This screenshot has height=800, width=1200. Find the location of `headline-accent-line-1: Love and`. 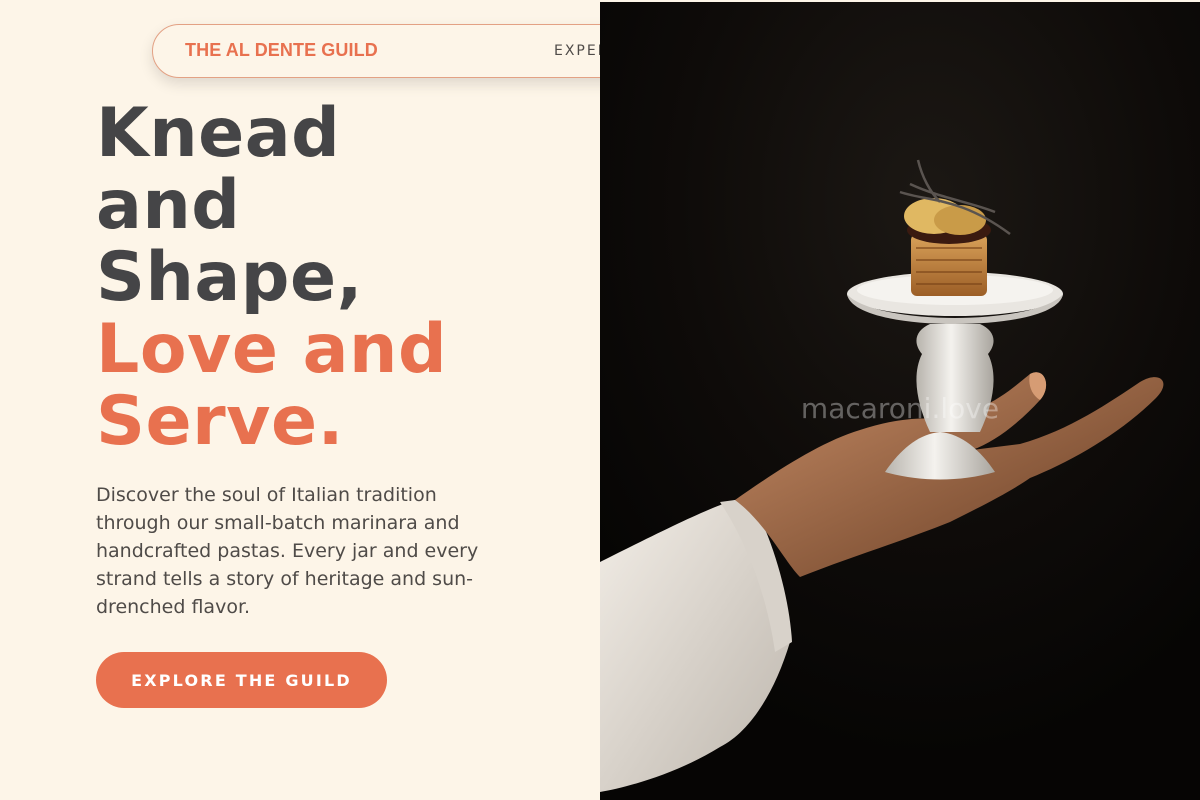

headline-accent-line-1: Love and is located at coordinates (272, 349).